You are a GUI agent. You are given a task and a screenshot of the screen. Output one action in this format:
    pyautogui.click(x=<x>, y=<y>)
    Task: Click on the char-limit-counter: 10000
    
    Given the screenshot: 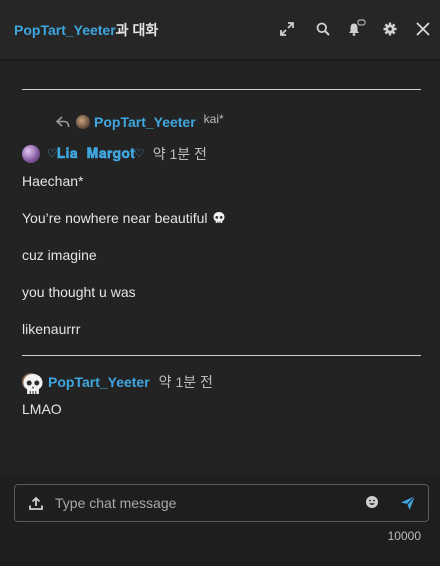 What is the action you would take?
    pyautogui.click(x=404, y=536)
    